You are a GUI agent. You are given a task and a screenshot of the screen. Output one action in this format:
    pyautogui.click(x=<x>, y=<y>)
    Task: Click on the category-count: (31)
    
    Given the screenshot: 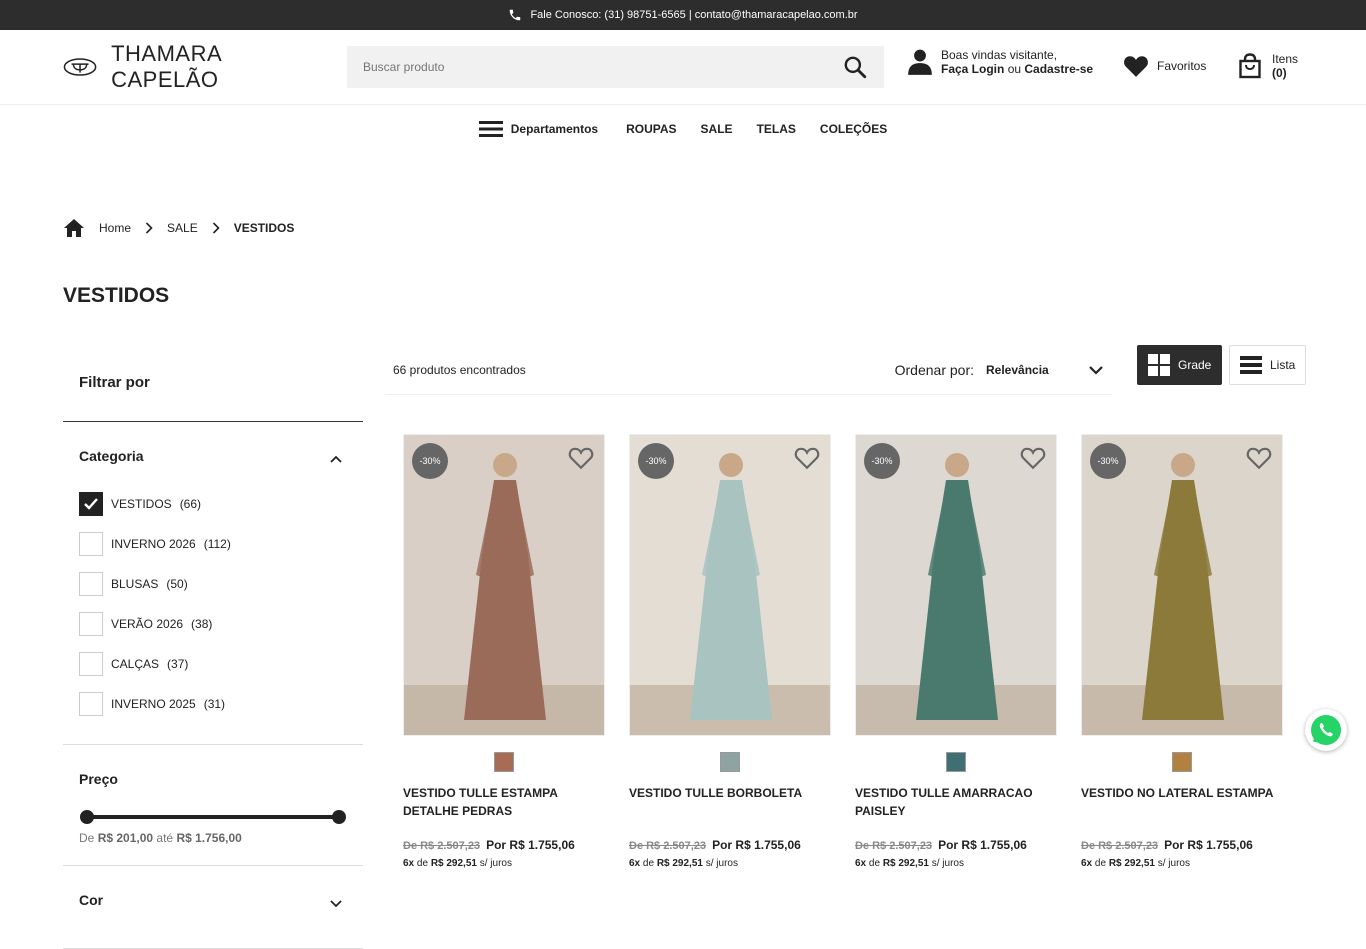 What is the action you would take?
    pyautogui.click(x=214, y=704)
    